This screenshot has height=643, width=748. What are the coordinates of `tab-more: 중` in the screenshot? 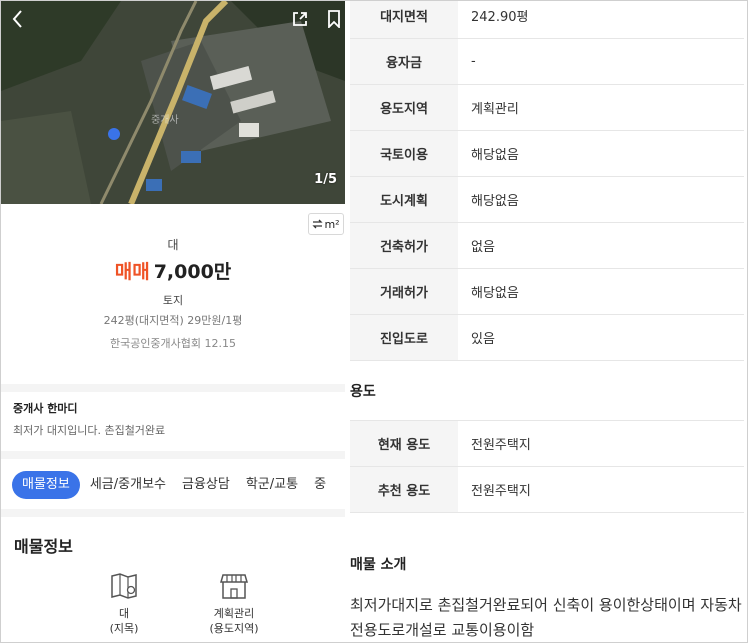 It's located at (320, 485).